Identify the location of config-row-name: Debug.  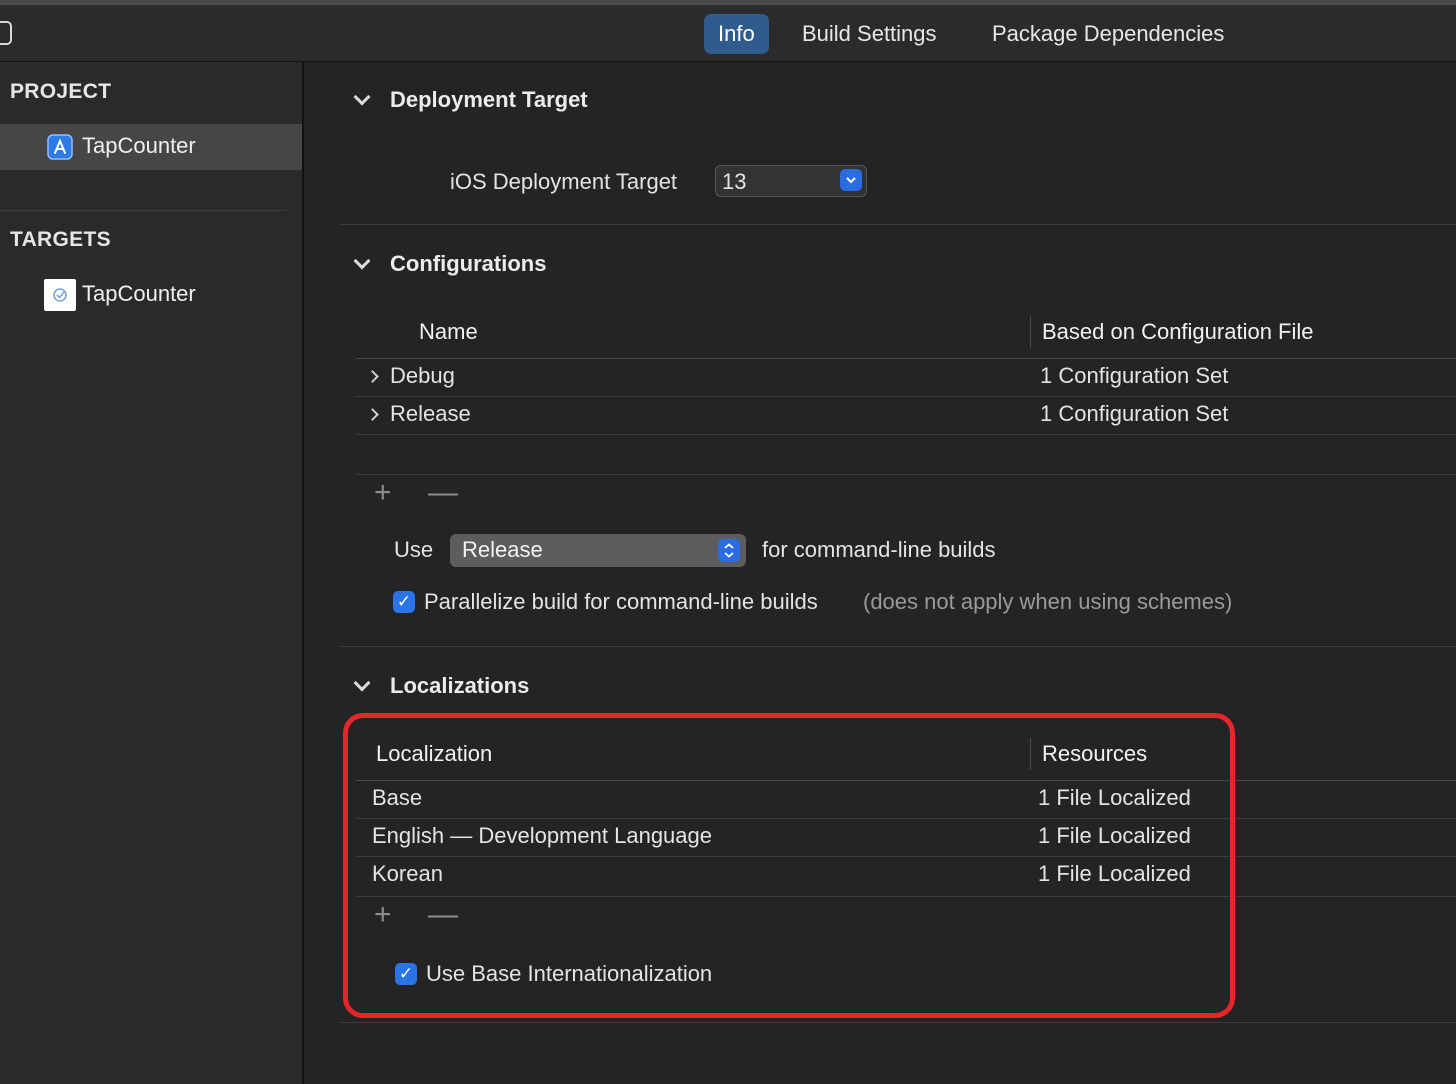
(422, 376).